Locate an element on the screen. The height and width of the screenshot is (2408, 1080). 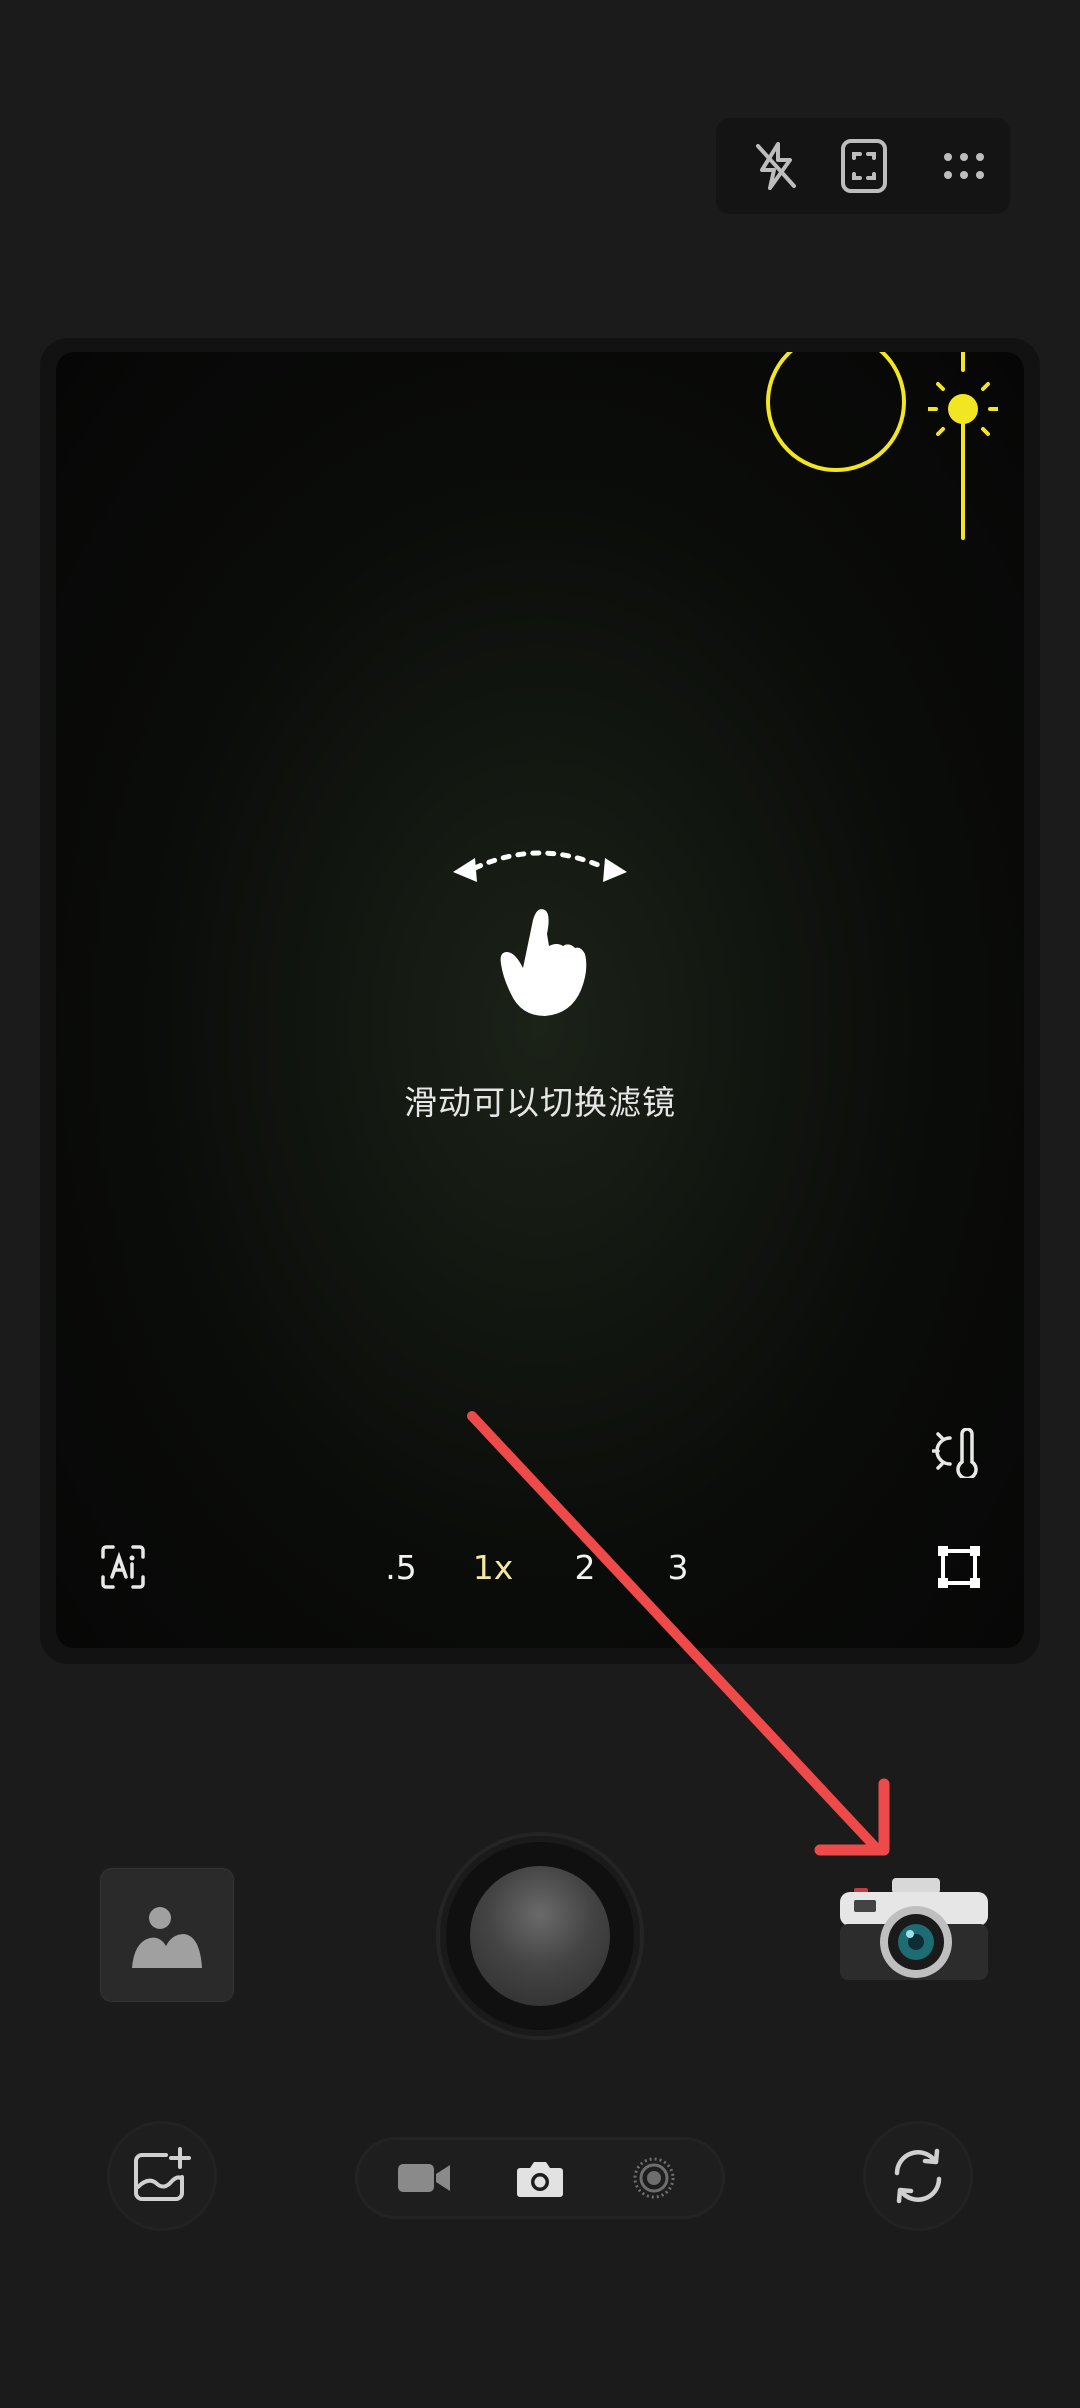
add-image-button is located at coordinates (162, 2176).